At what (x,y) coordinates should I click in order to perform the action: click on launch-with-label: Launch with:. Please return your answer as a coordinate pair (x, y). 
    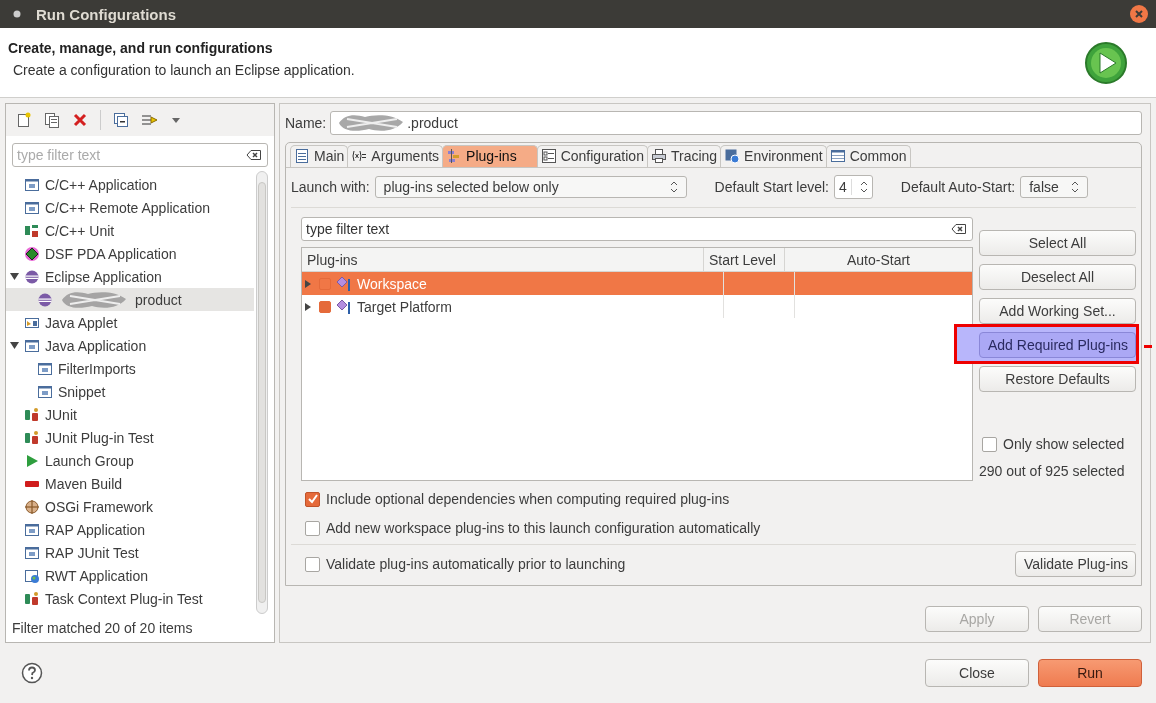
    Looking at the image, I should click on (330, 187).